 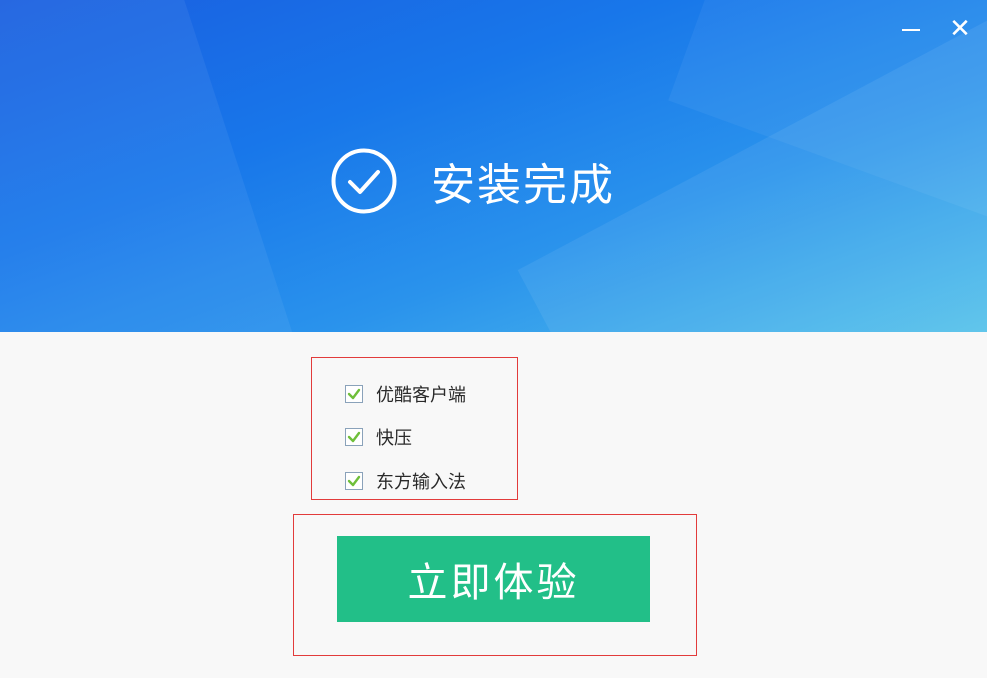 I want to click on option-label: 快压, so click(x=394, y=438).